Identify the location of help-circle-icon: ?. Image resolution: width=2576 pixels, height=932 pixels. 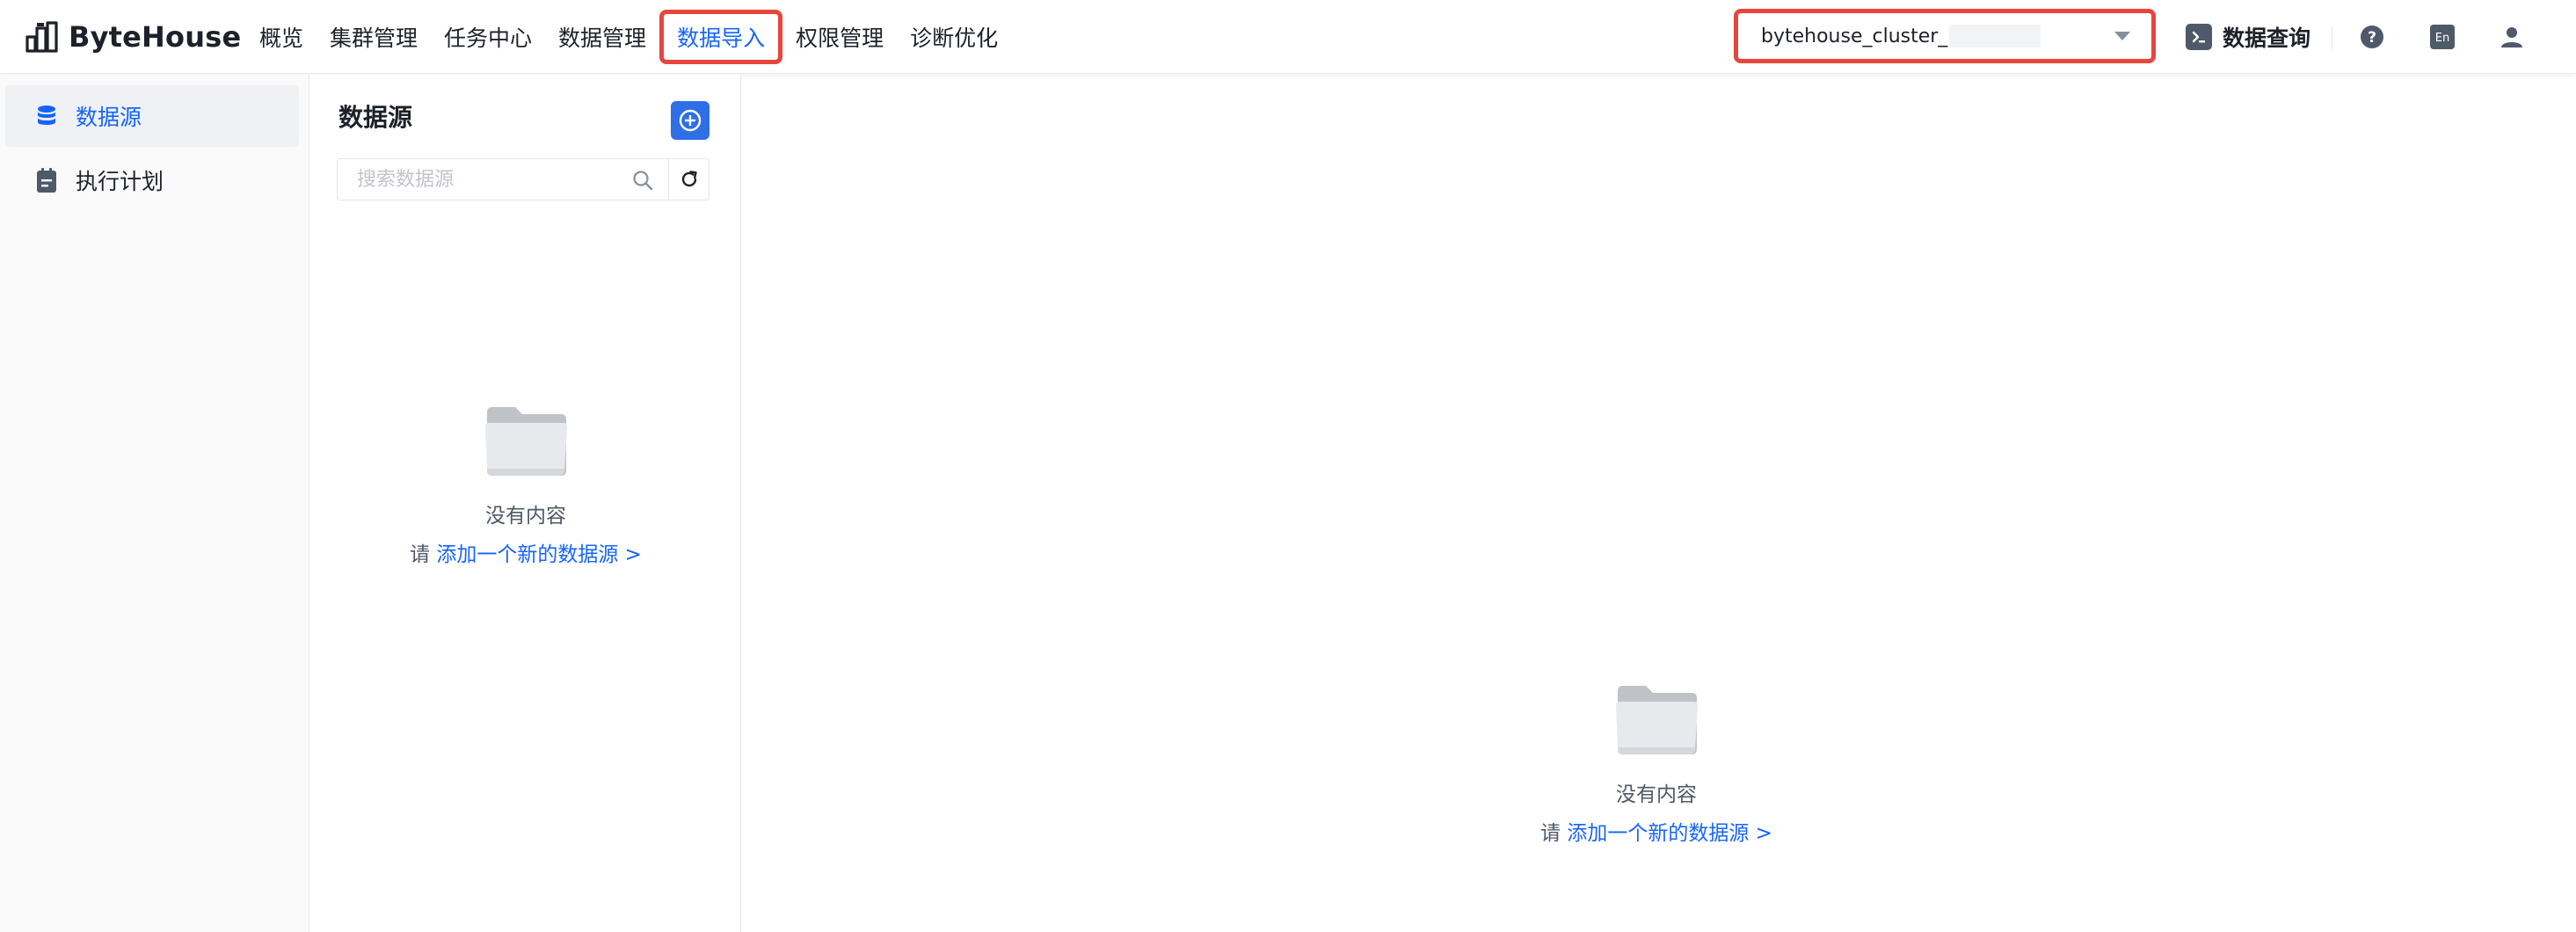
(2372, 37).